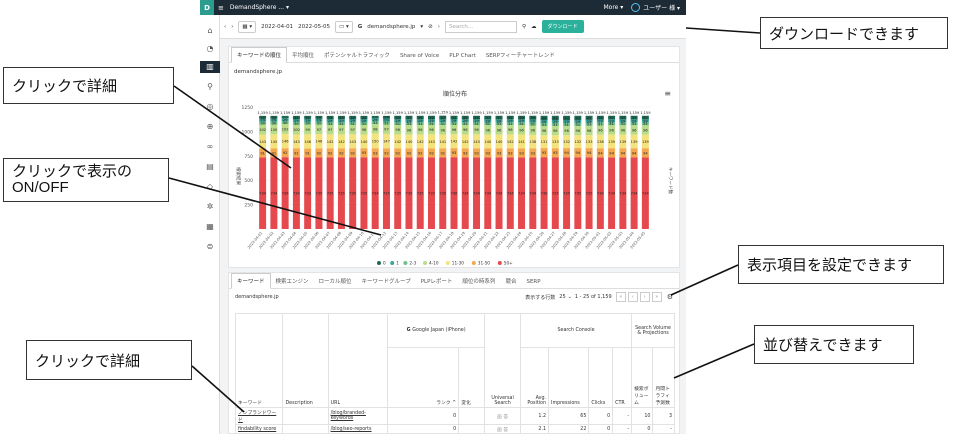  What do you see at coordinates (431, 153) in the screenshot?
I see `data-label: 92` at bounding box center [431, 153].